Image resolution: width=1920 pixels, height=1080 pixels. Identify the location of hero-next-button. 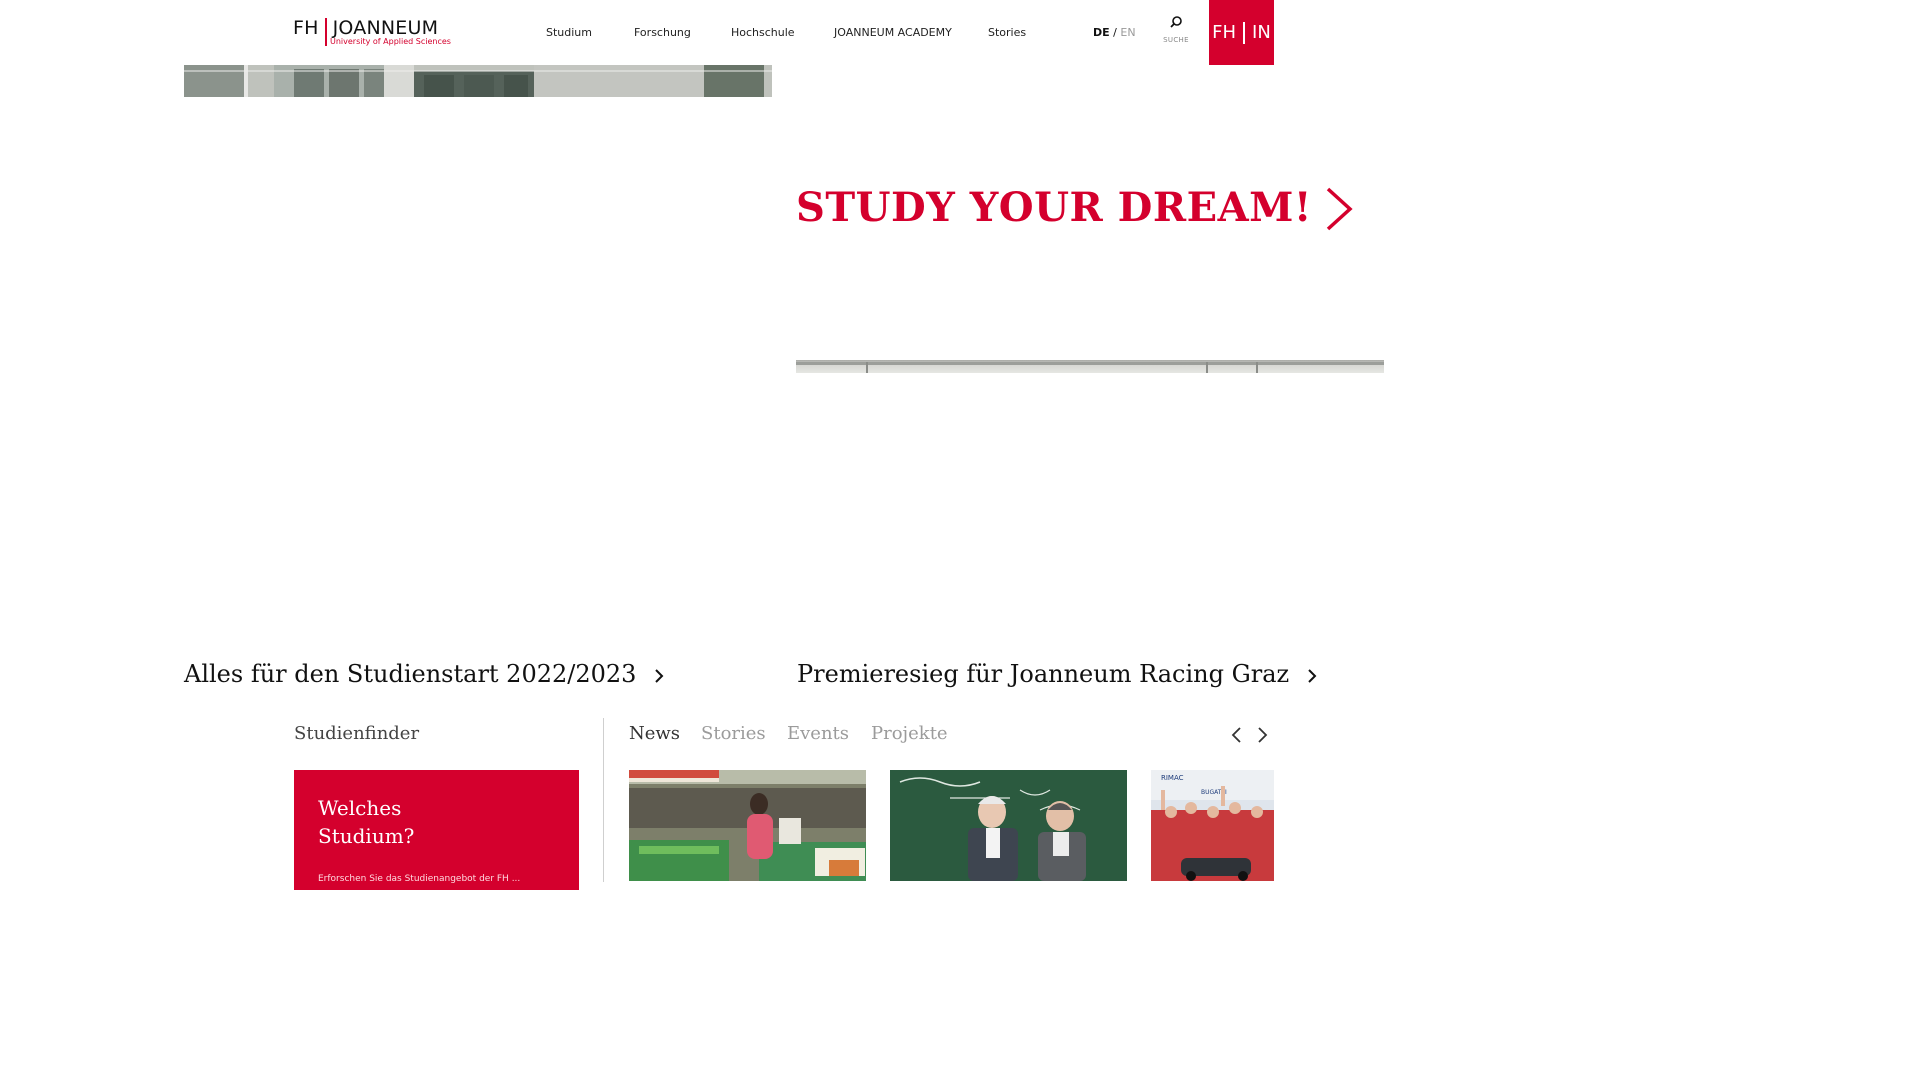
(1339, 211).